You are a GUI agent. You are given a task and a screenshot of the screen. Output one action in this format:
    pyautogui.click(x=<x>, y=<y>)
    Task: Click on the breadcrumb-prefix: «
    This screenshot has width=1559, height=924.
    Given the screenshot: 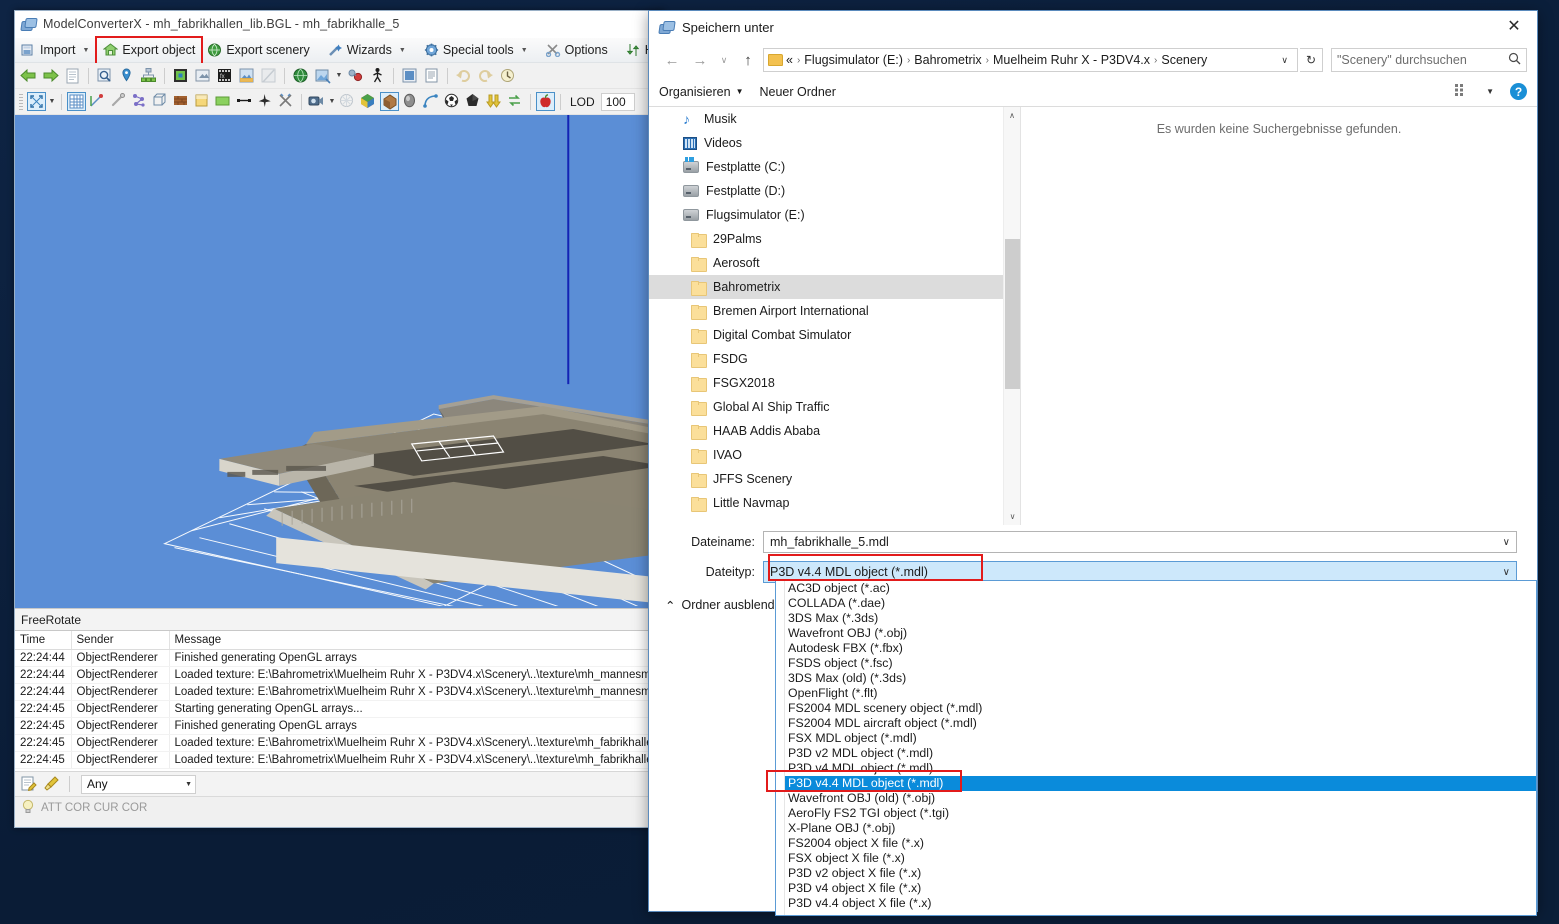 What is the action you would take?
    pyautogui.click(x=789, y=60)
    